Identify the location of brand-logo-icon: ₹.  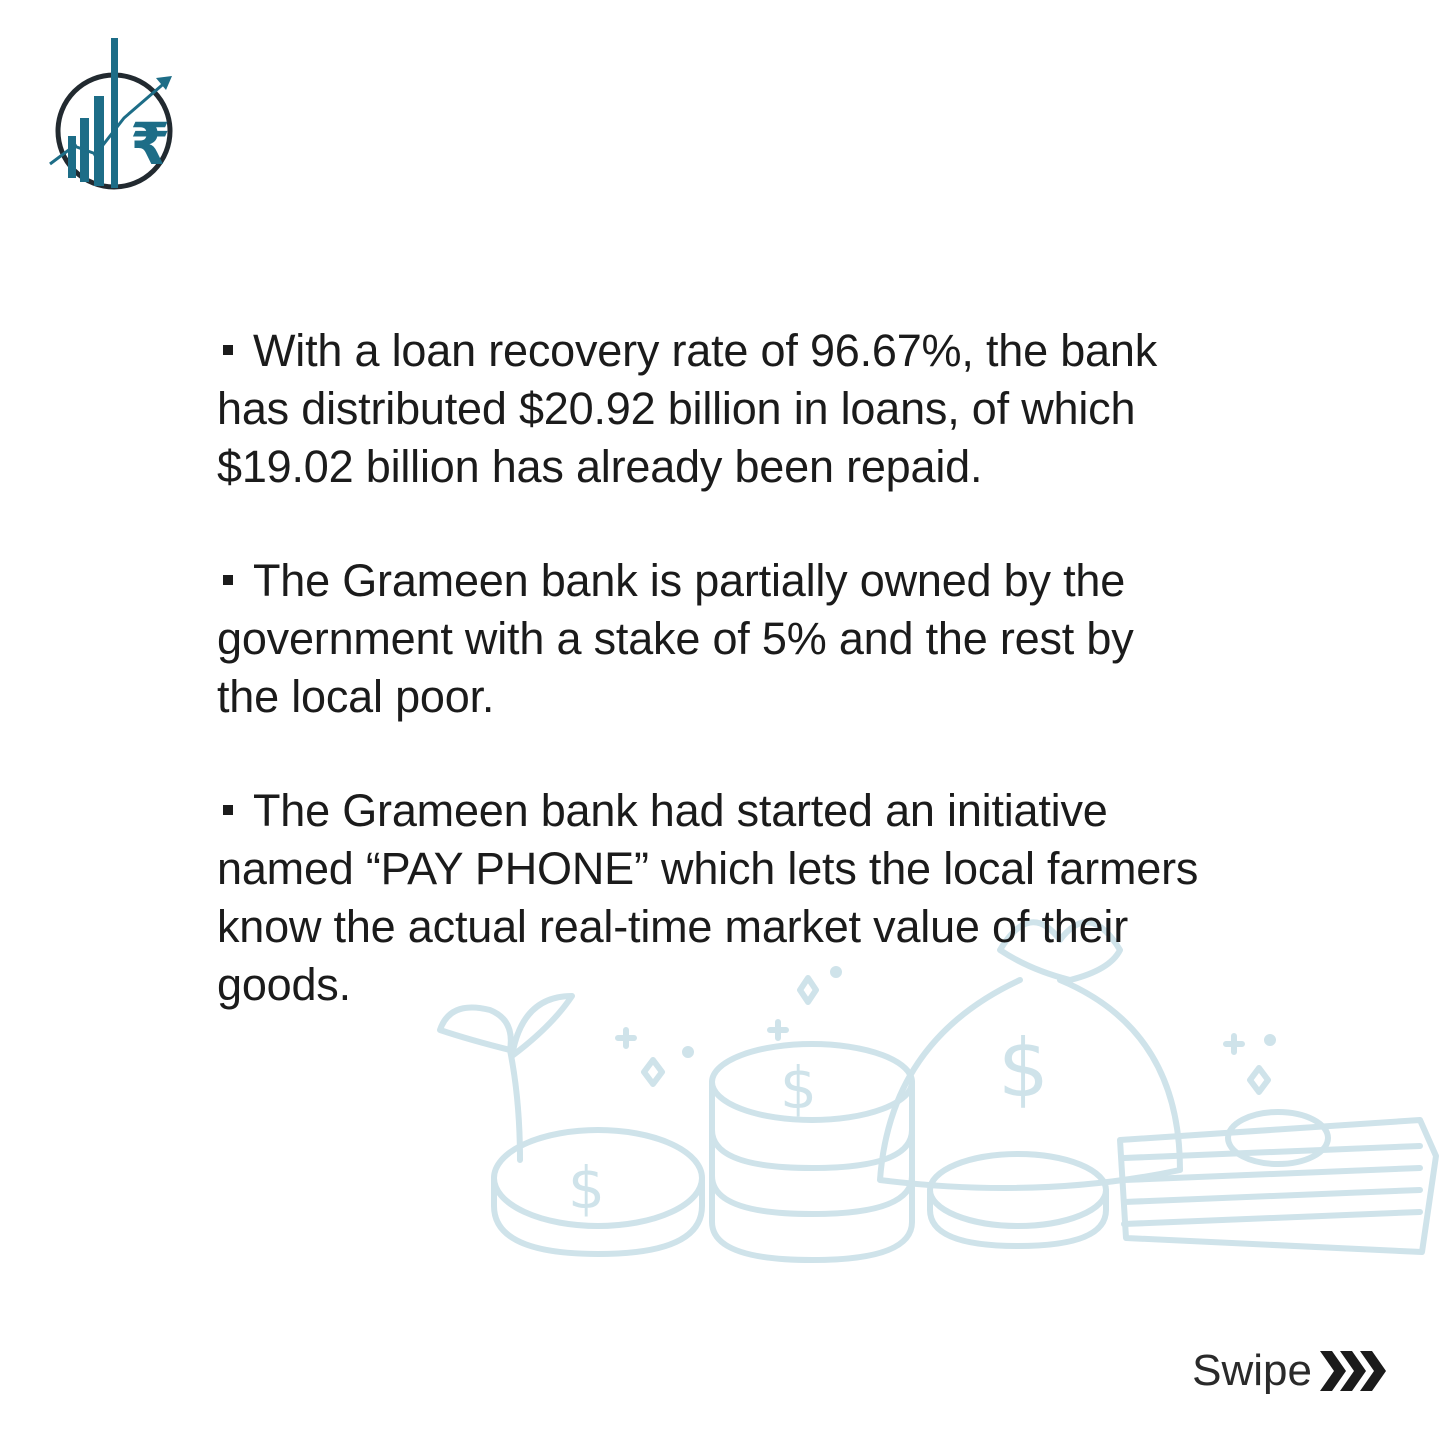
(111, 114).